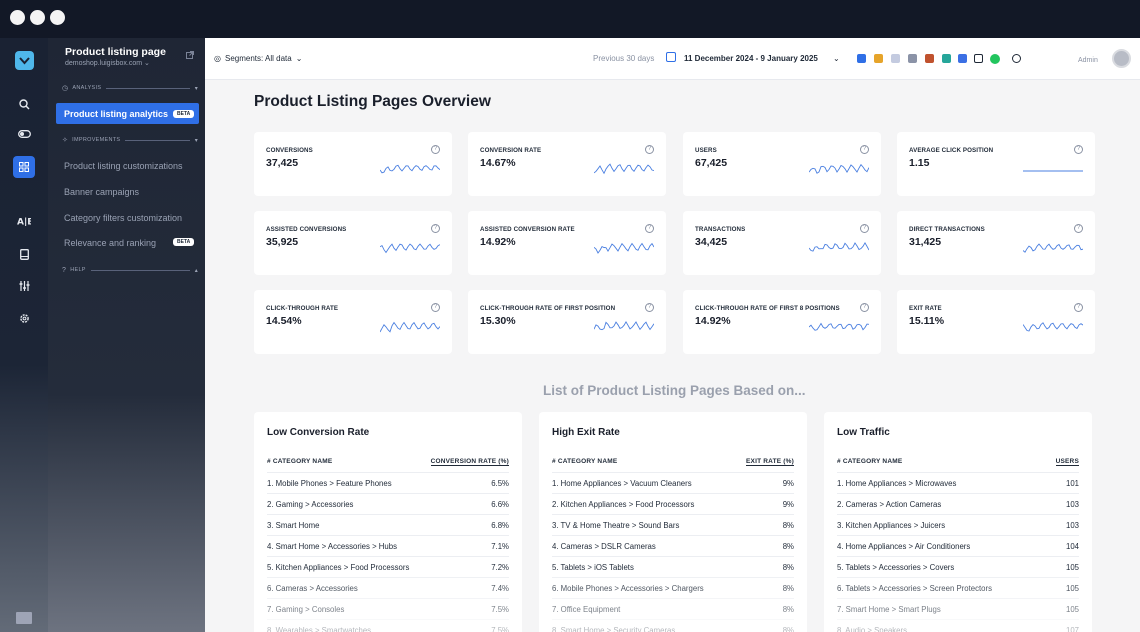 This screenshot has width=1140, height=632. Describe the element at coordinates (958, 545) in the screenshot. I see `table-row: 4. Home Appliances > Air Conditioners 104` at that location.